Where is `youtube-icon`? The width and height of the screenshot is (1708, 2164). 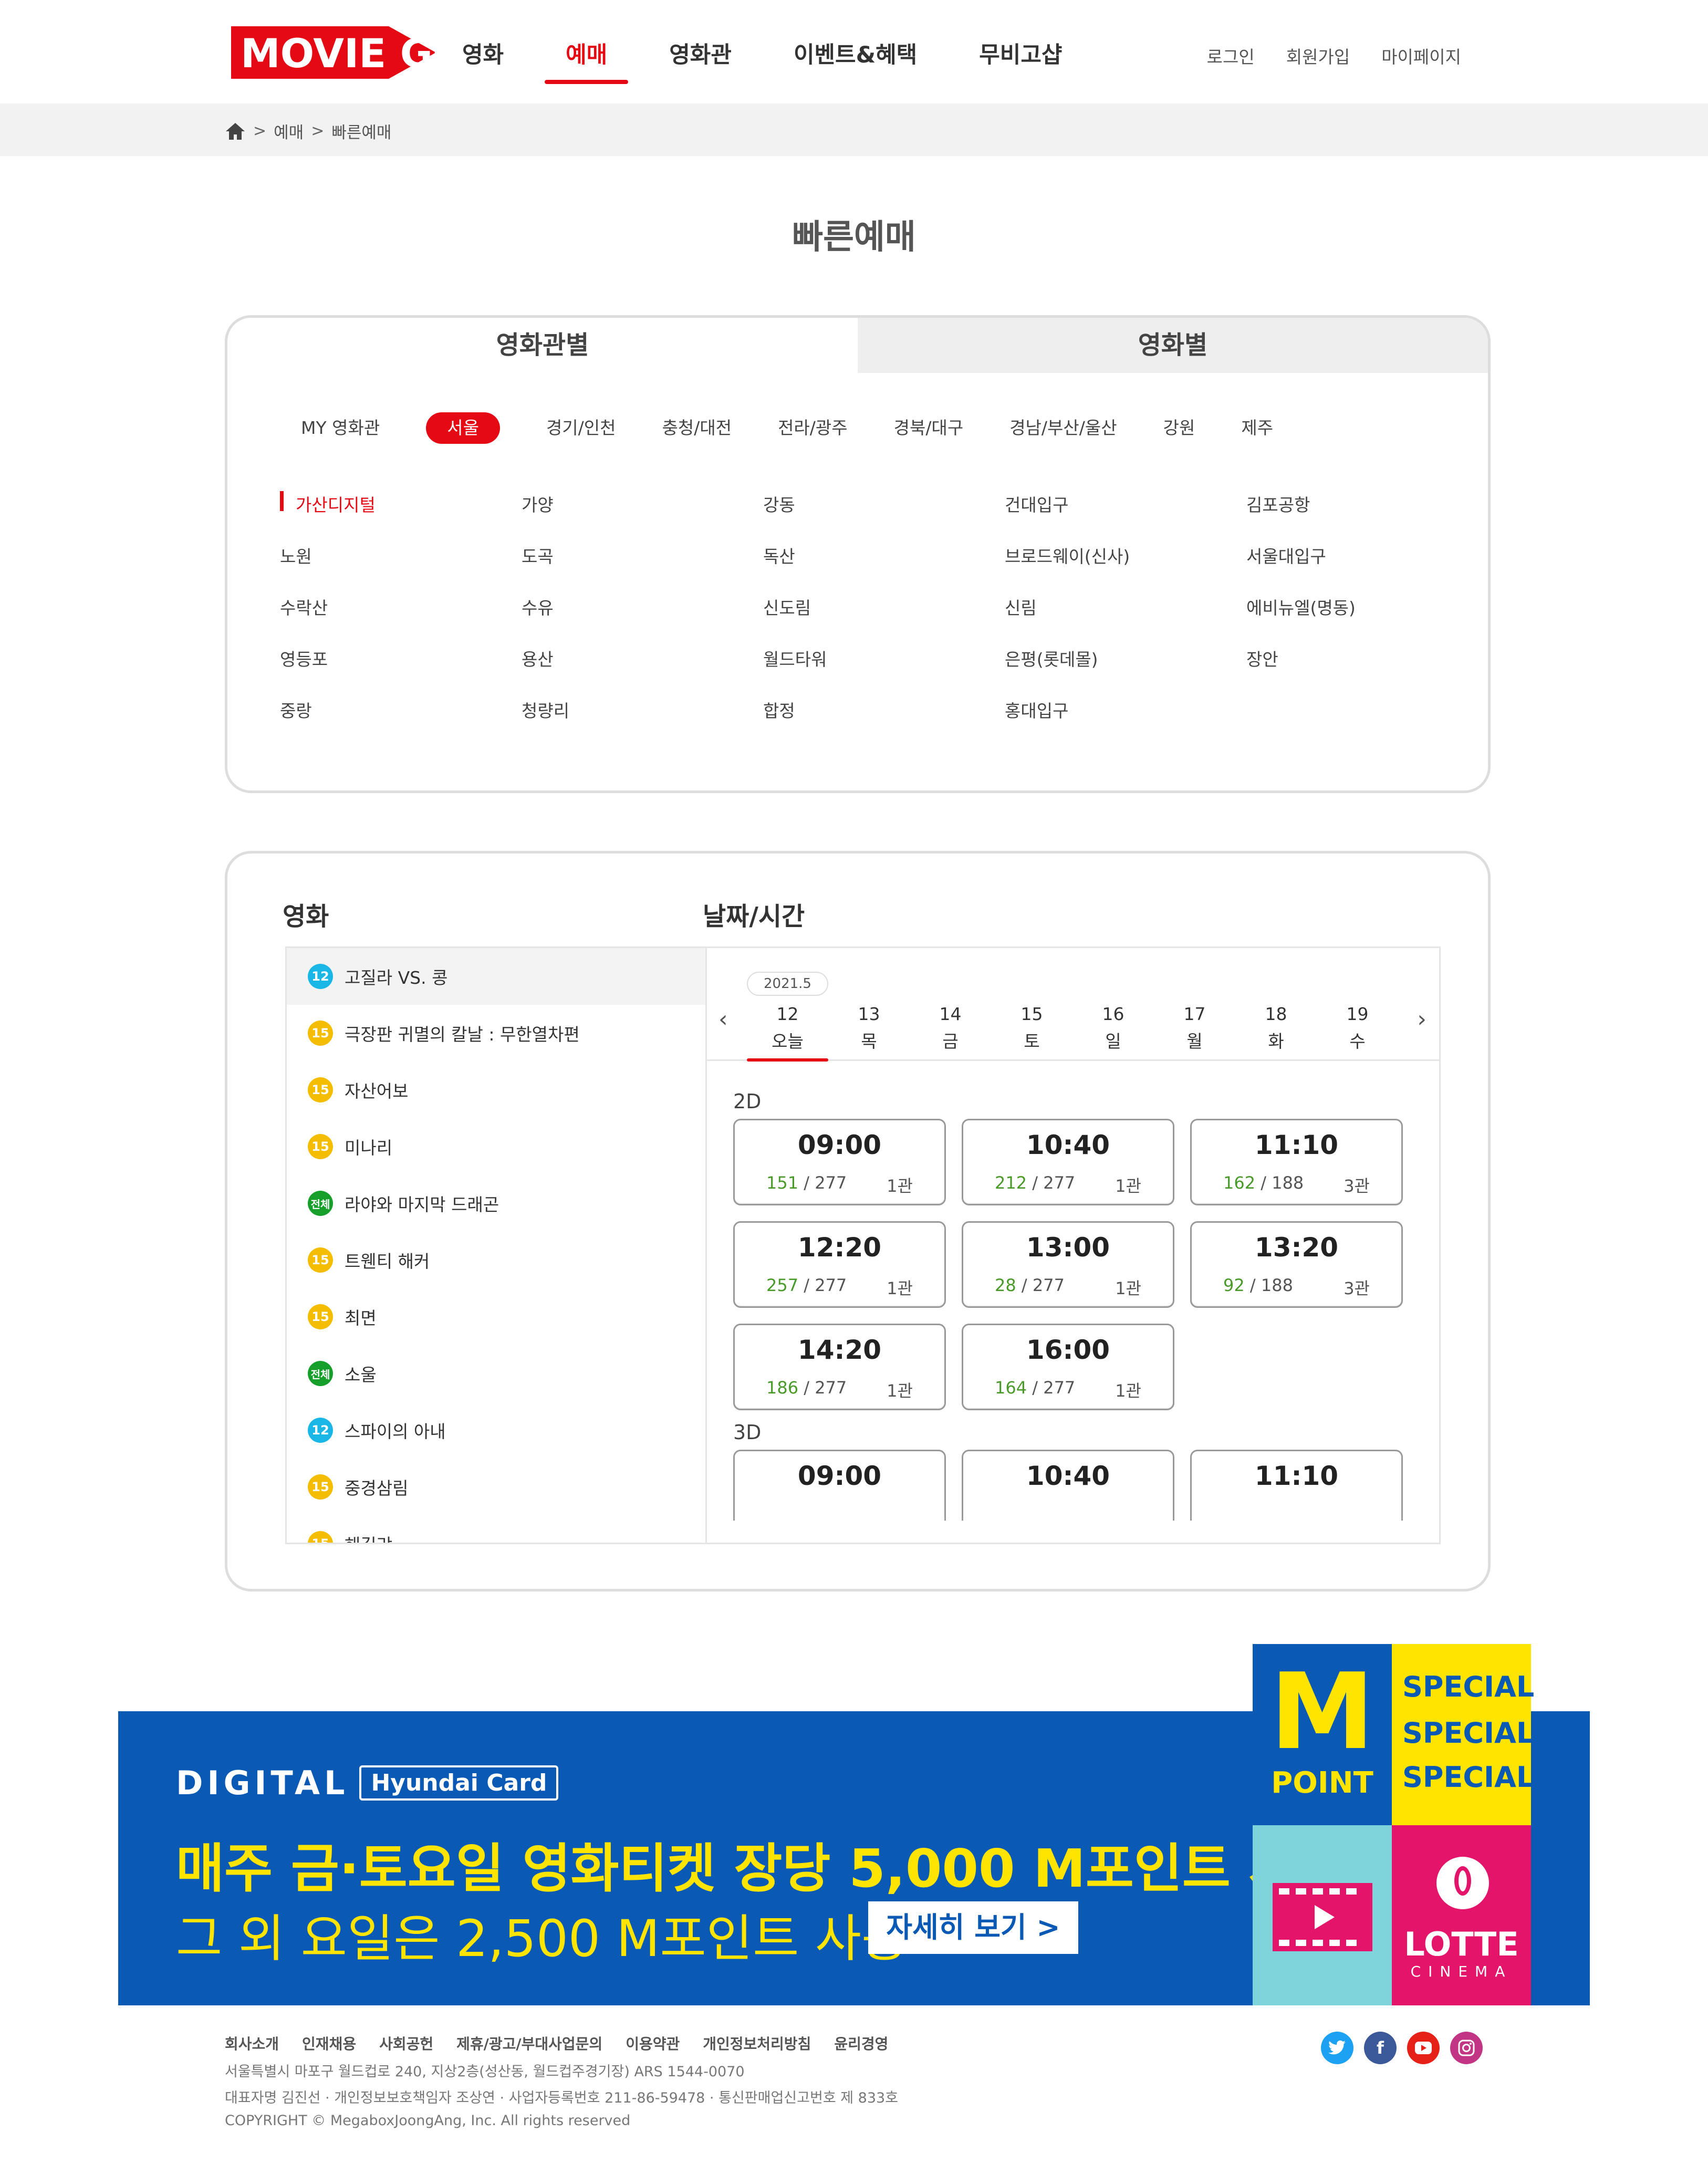 youtube-icon is located at coordinates (1423, 2048).